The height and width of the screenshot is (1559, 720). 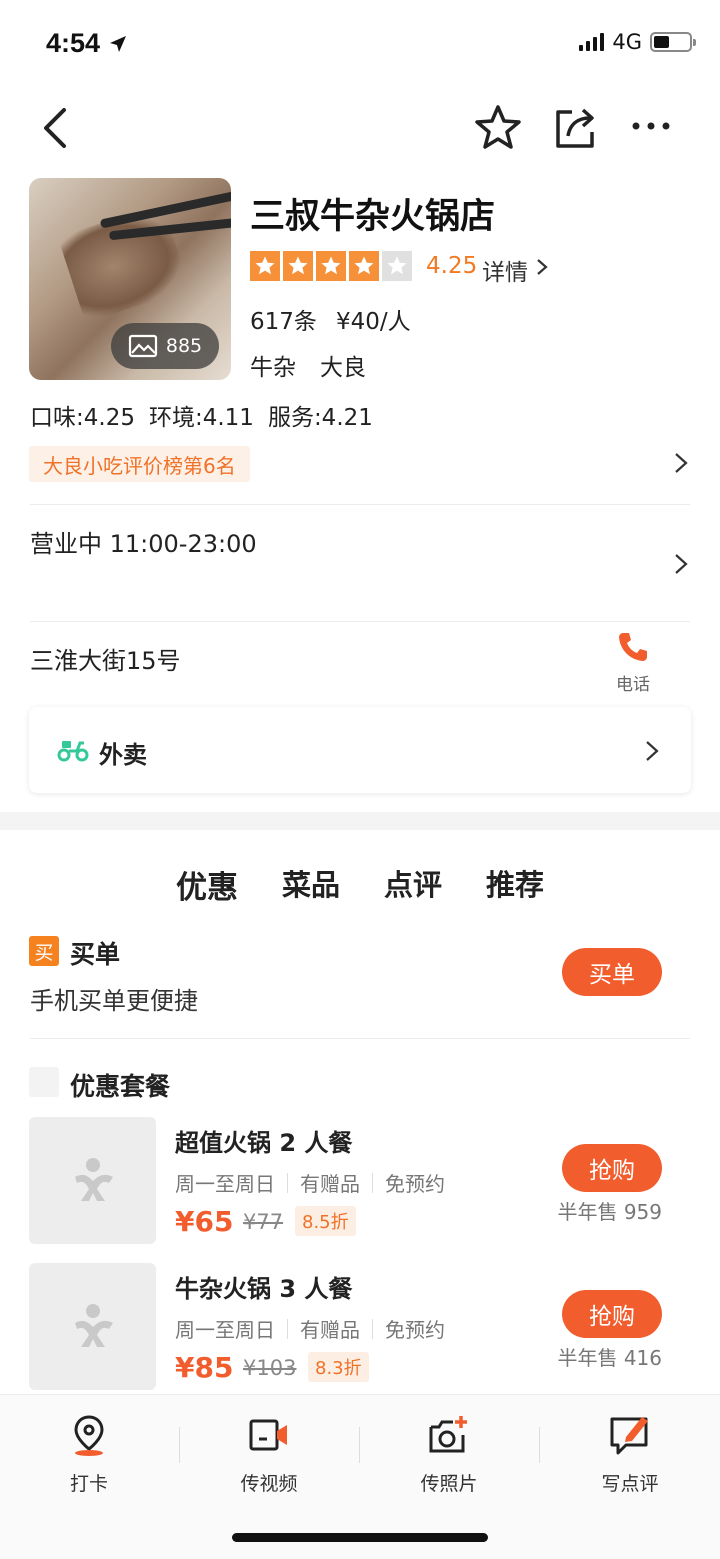 What do you see at coordinates (269, 1437) in the screenshot?
I see `upload-video-icon` at bounding box center [269, 1437].